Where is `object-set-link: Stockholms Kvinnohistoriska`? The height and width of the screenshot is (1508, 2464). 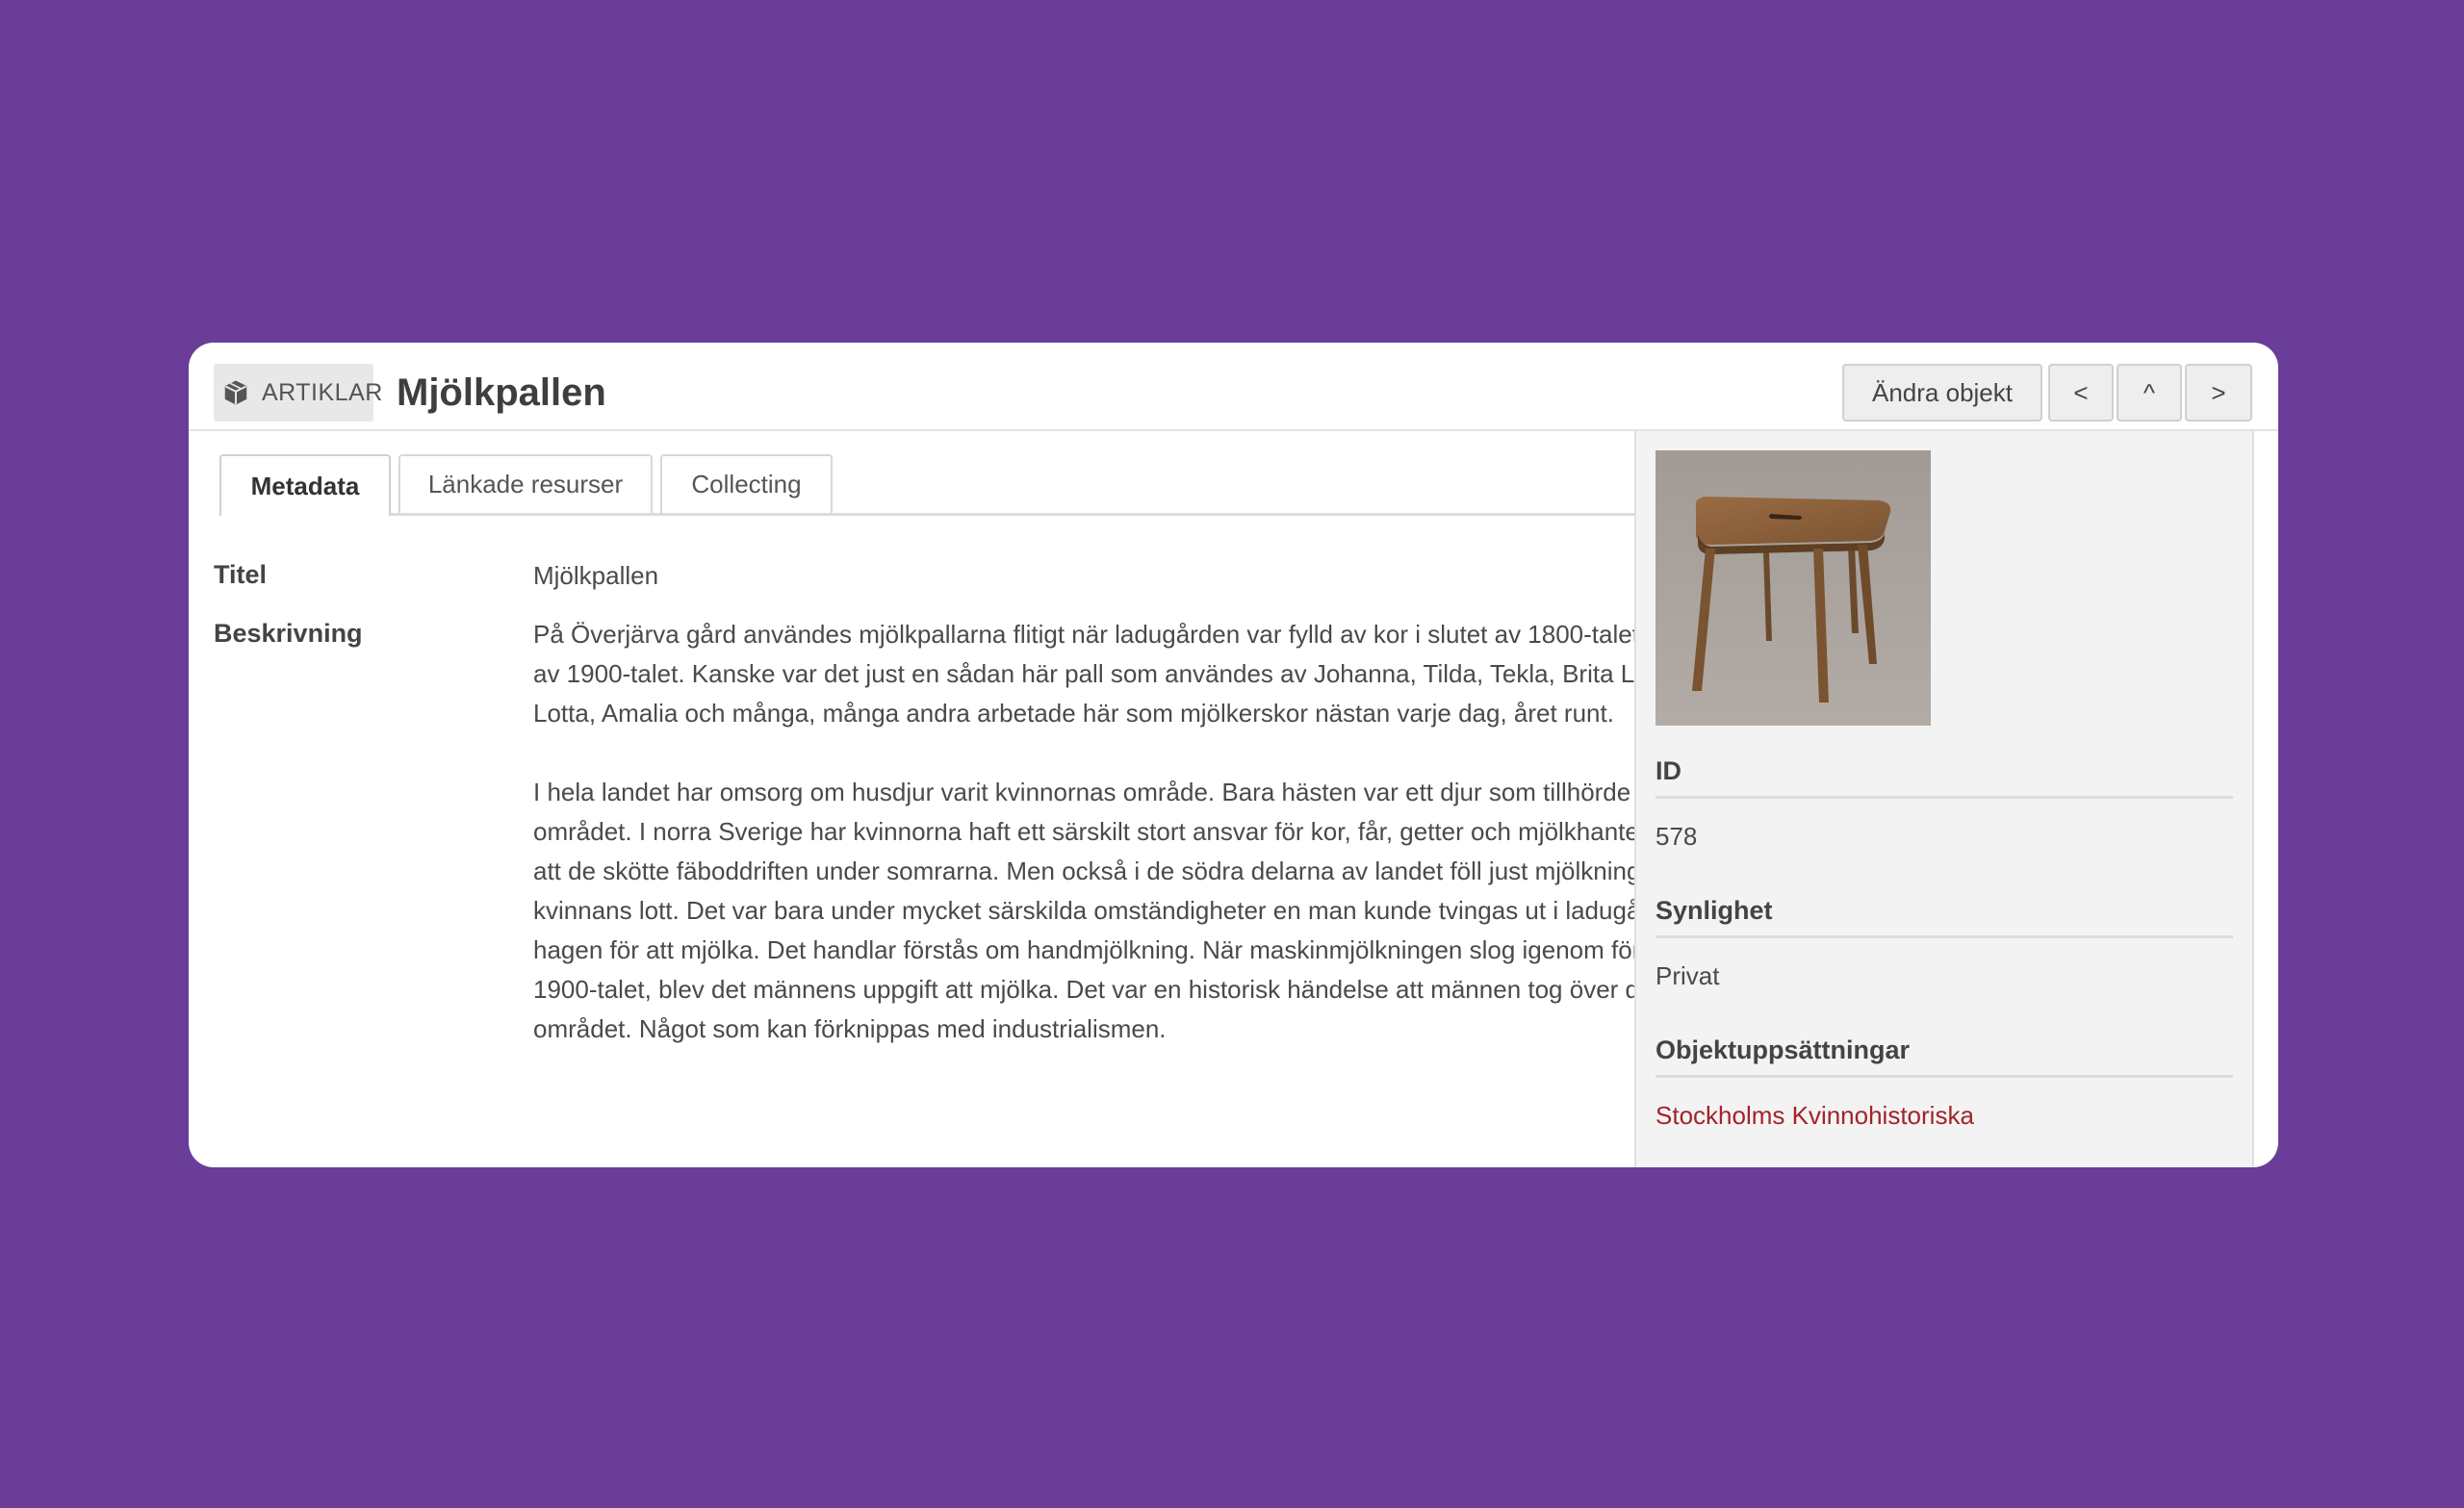
object-set-link: Stockholms Kvinnohistoriska is located at coordinates (1815, 1116).